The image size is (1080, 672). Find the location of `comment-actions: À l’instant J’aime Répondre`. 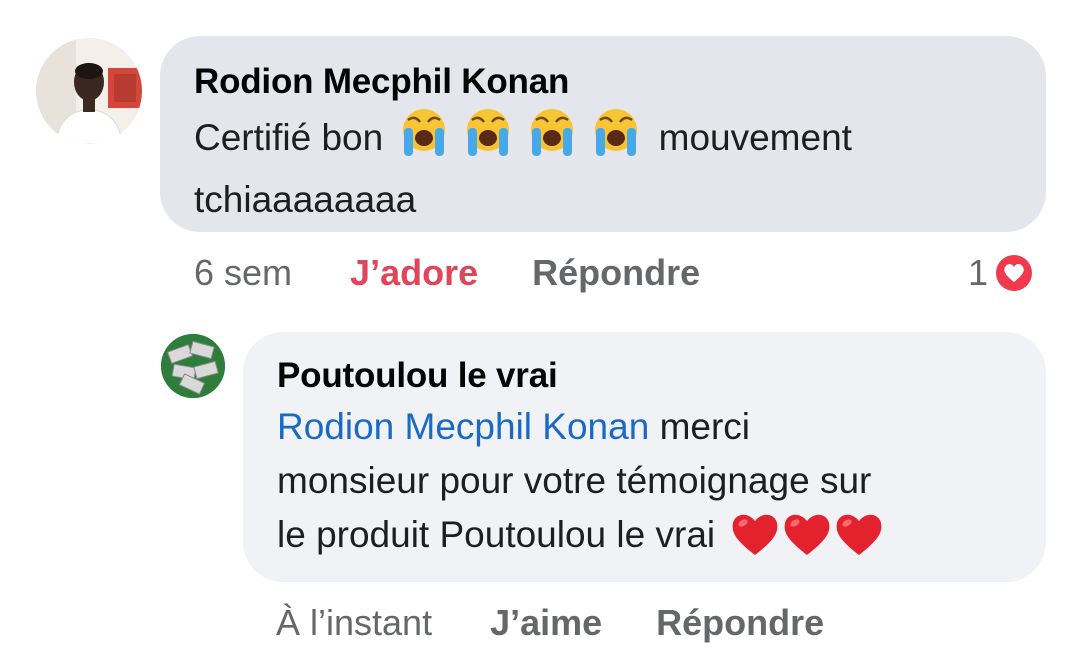

comment-actions: À l’instant J’aime Répondre is located at coordinates (577, 623).